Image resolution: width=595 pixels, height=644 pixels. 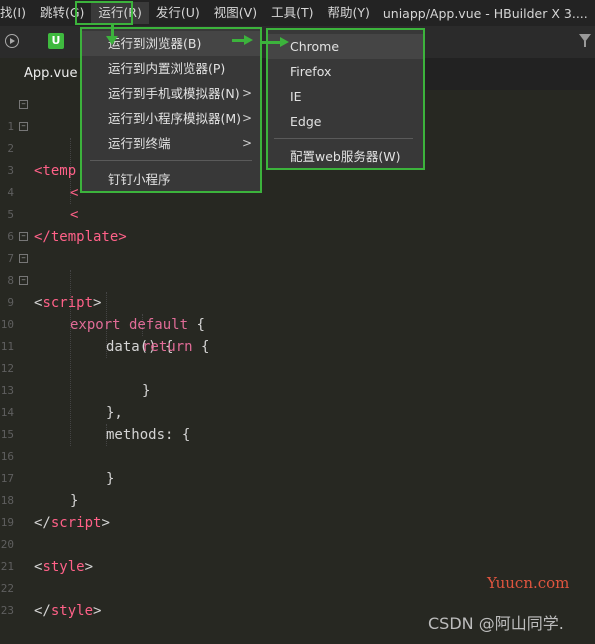 I want to click on tab-app-vue: App.vue, so click(x=45, y=74).